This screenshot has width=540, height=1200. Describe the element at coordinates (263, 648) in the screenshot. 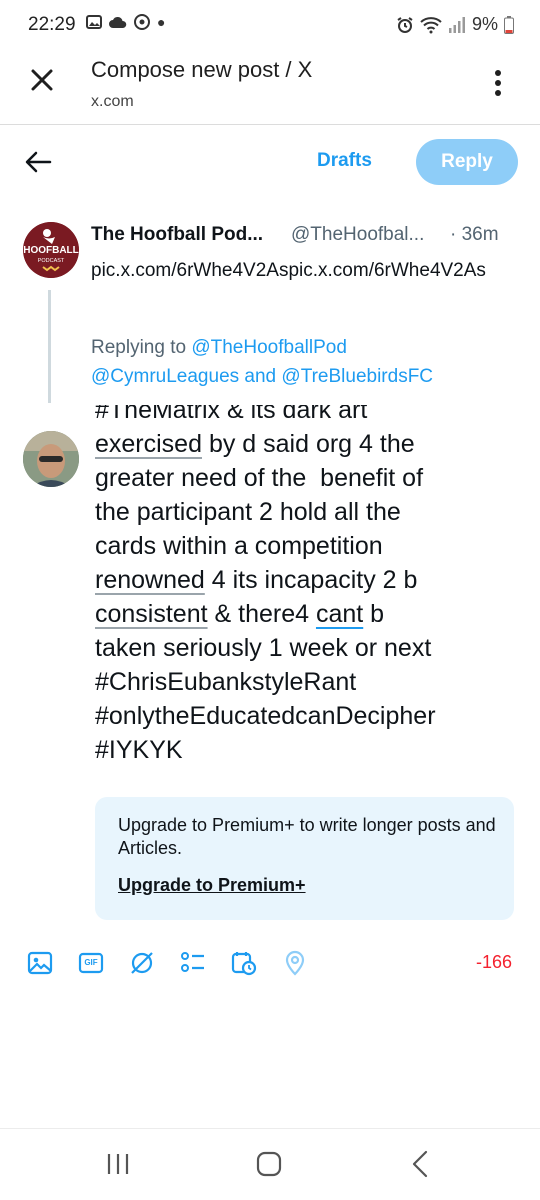

I see `compose-line: taken seriously 1 week or next` at that location.